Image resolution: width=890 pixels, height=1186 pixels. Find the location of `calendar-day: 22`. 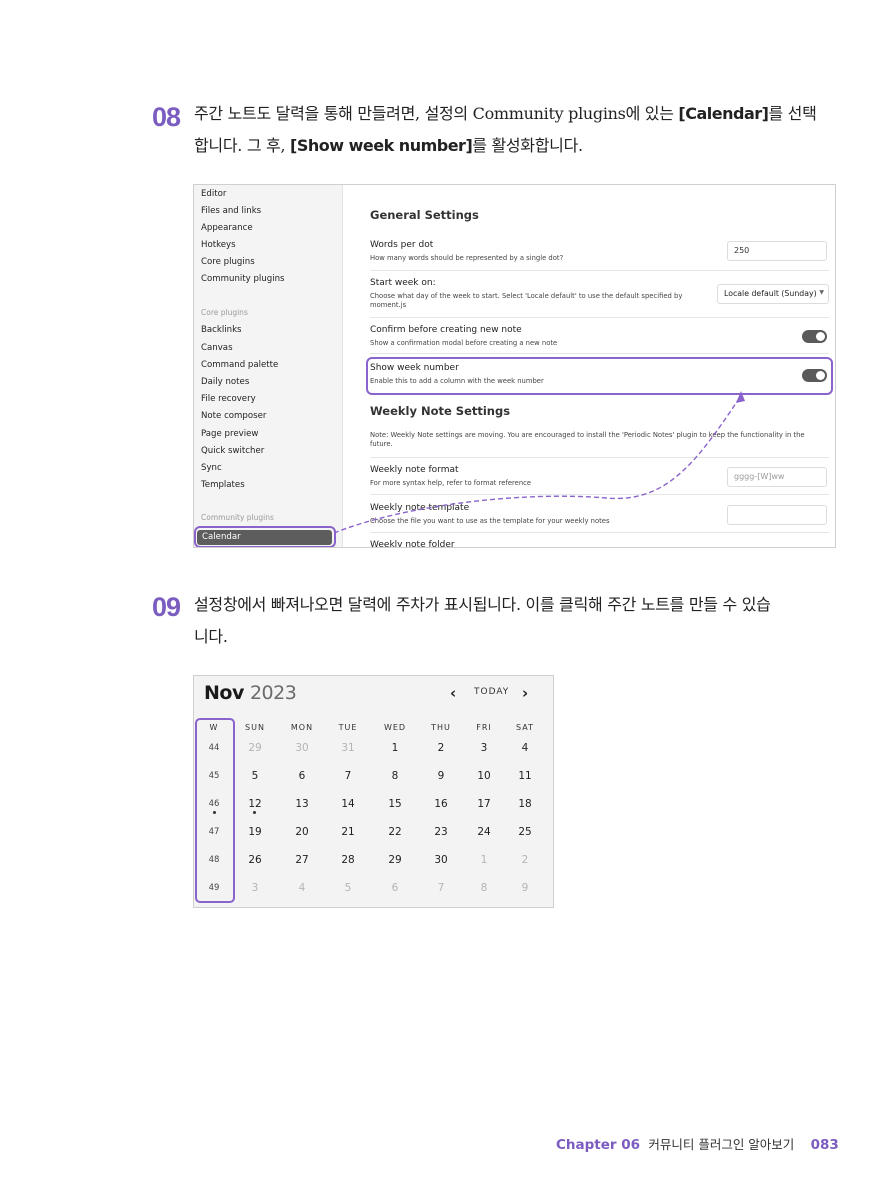

calendar-day: 22 is located at coordinates (395, 832).